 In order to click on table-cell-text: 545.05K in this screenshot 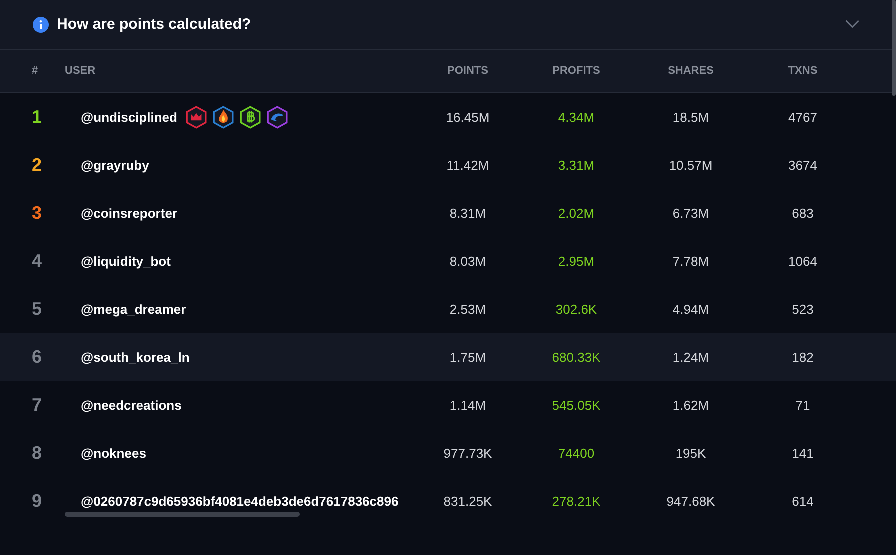, I will do `click(576, 405)`.